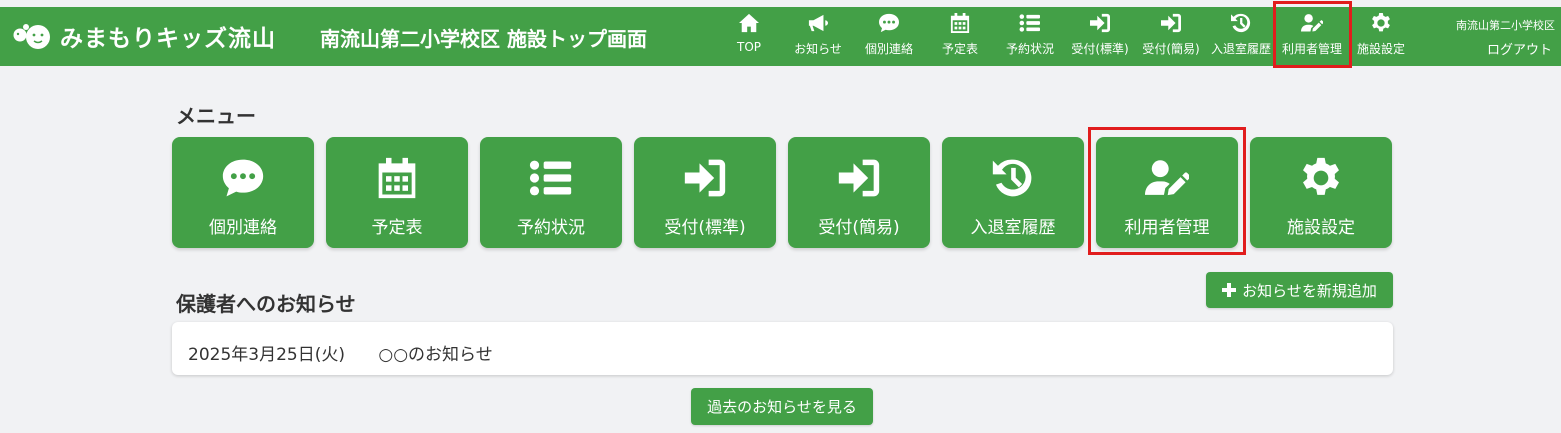  I want to click on notice-list: 2025年3月25日(火) ○○のお知らせ, so click(782, 348).